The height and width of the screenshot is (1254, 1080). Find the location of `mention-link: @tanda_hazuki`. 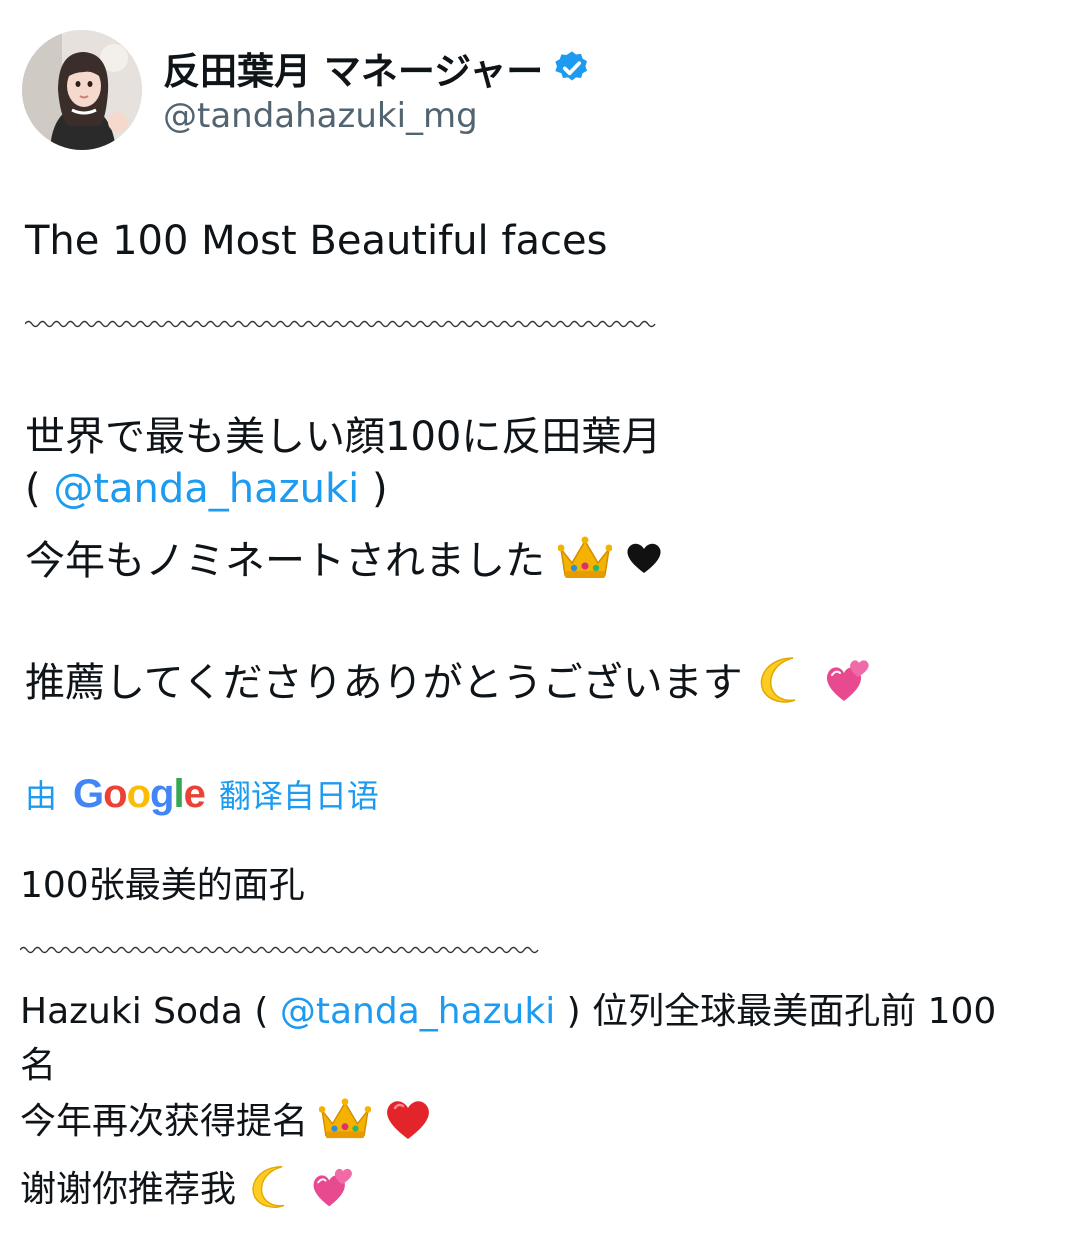

mention-link: @tanda_hazuki is located at coordinates (206, 489).